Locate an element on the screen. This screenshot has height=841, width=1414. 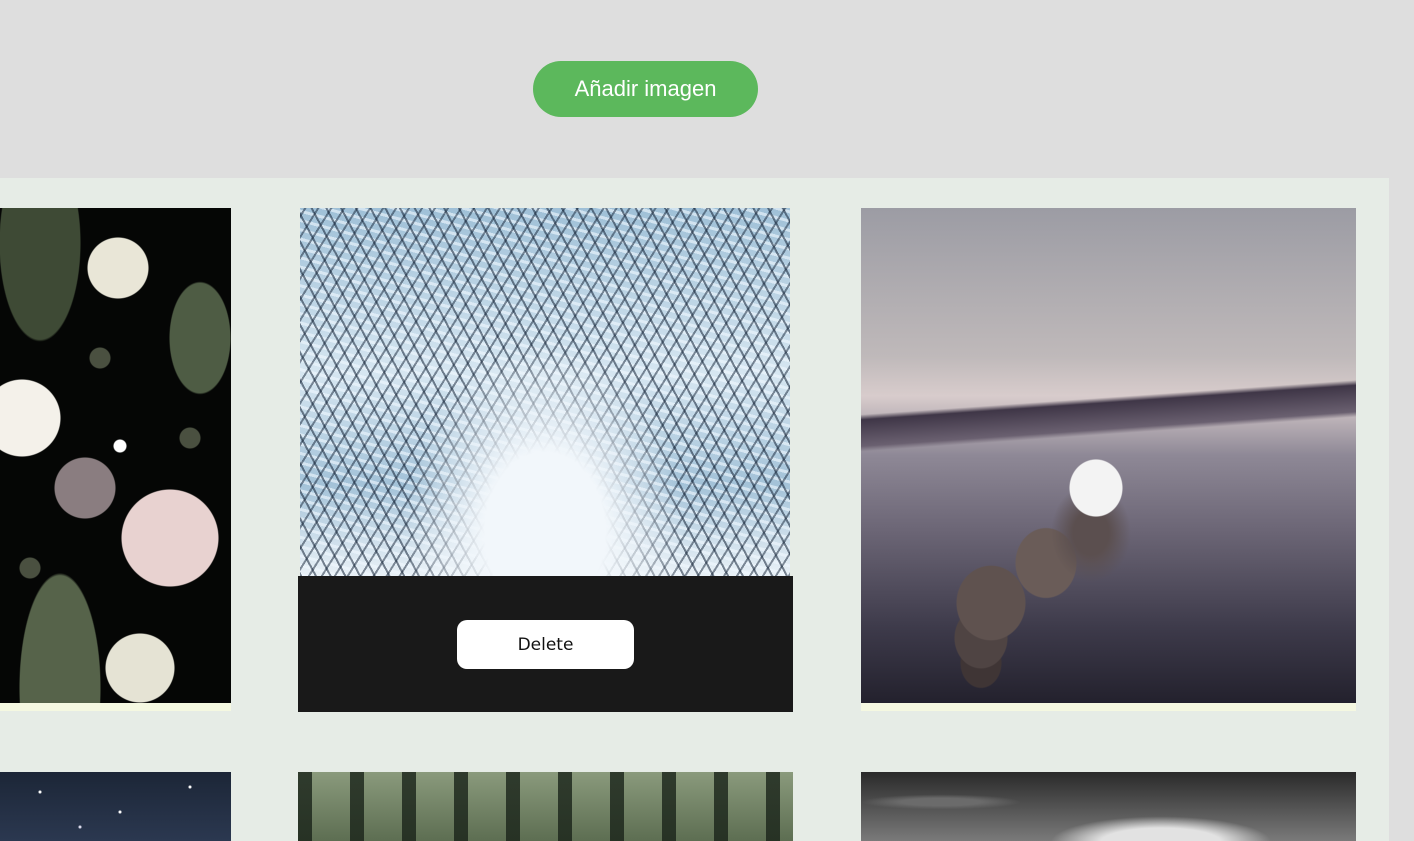
stormy-clouds-image is located at coordinates (1108, 806).